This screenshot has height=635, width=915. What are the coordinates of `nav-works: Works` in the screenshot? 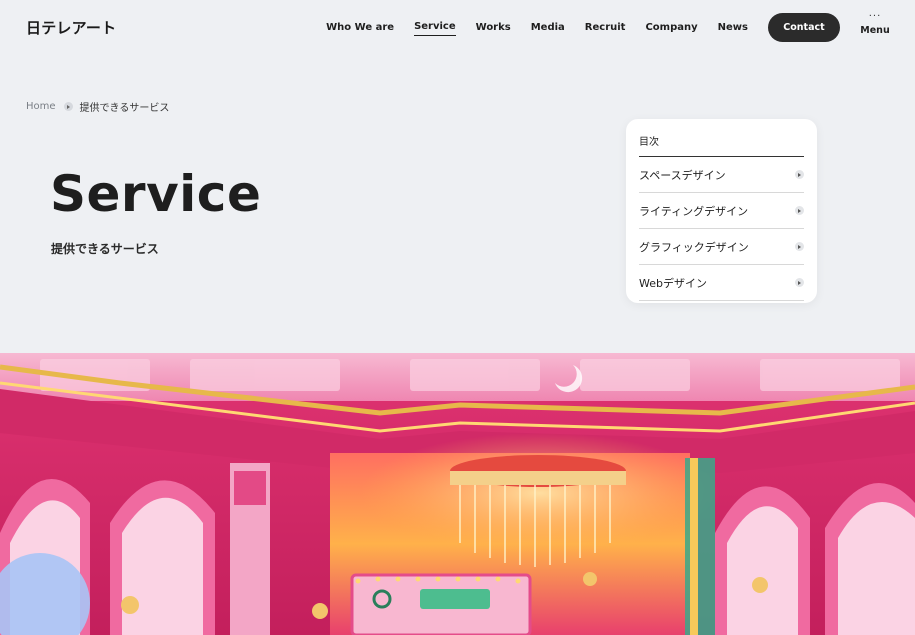 It's located at (493, 29).